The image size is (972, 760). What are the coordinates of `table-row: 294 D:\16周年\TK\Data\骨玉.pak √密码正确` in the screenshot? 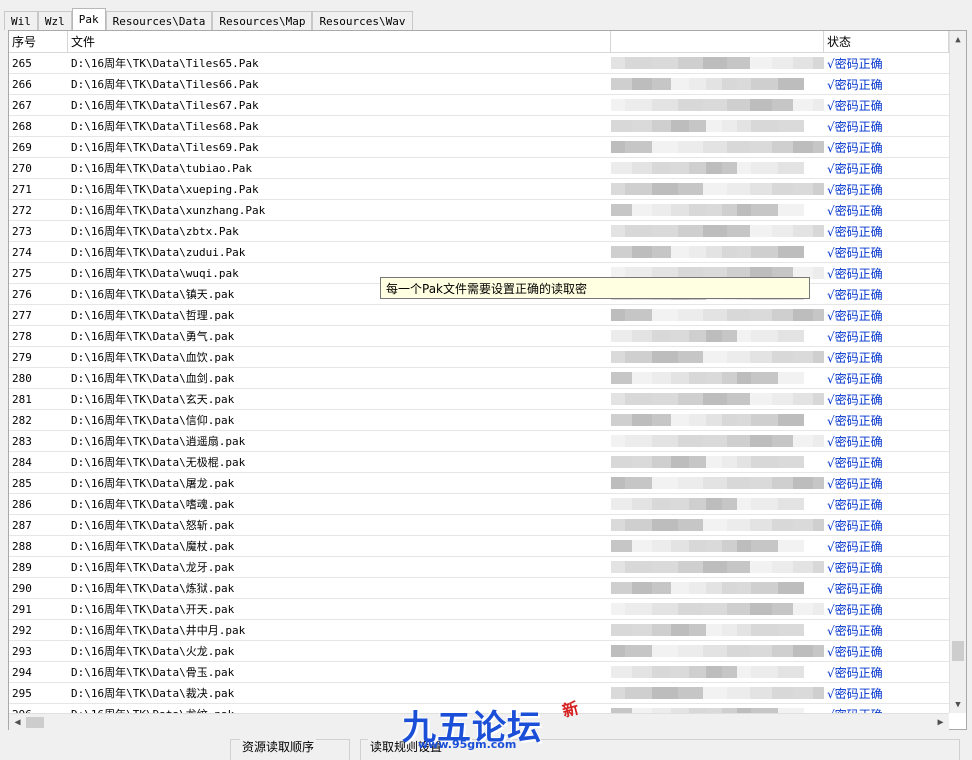 It's located at (479, 672).